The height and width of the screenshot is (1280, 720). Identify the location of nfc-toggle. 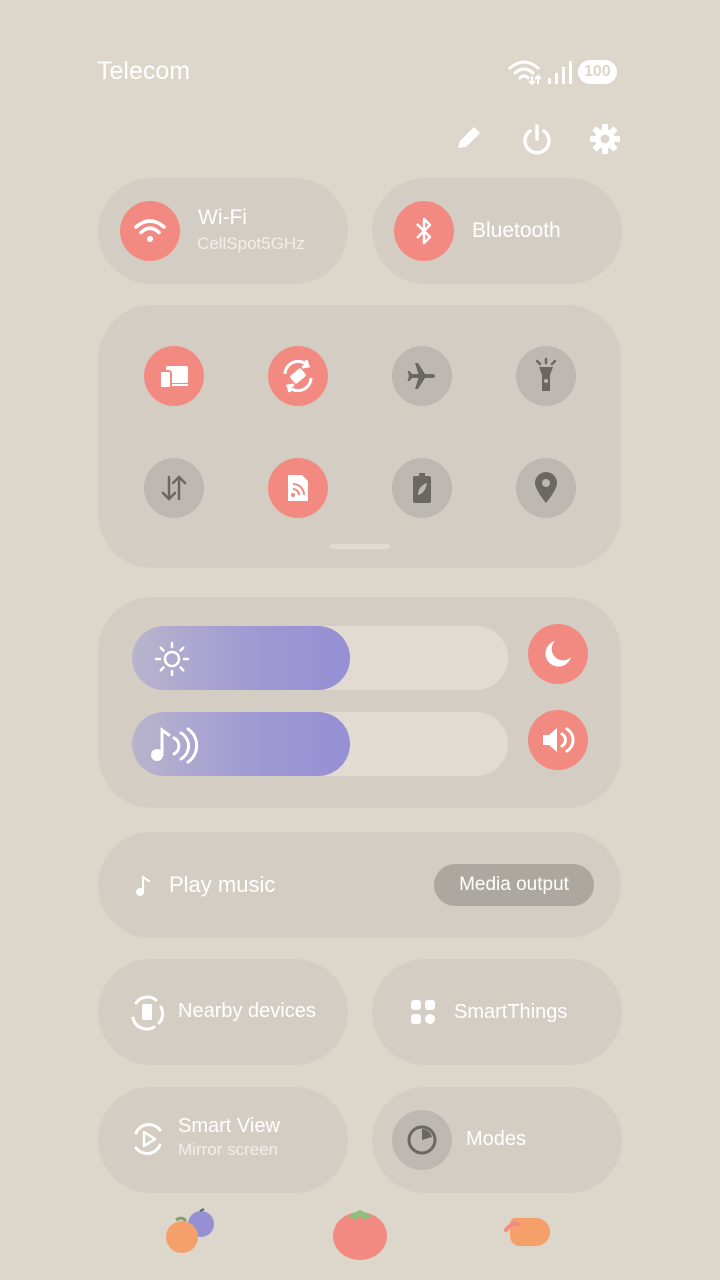
(298, 488).